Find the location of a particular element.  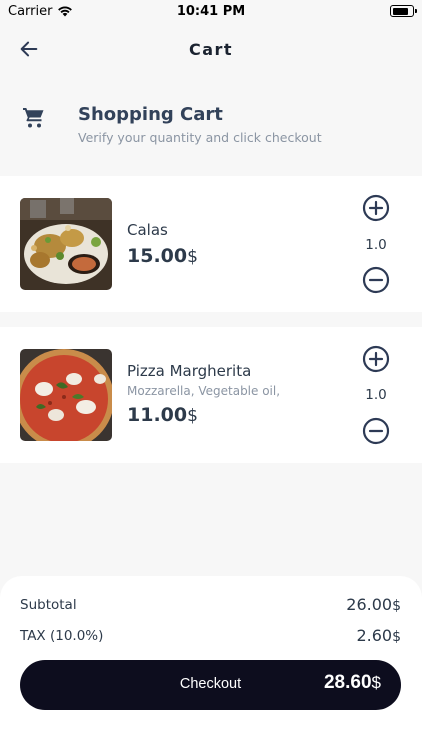

tax-currency: $ is located at coordinates (396, 637).